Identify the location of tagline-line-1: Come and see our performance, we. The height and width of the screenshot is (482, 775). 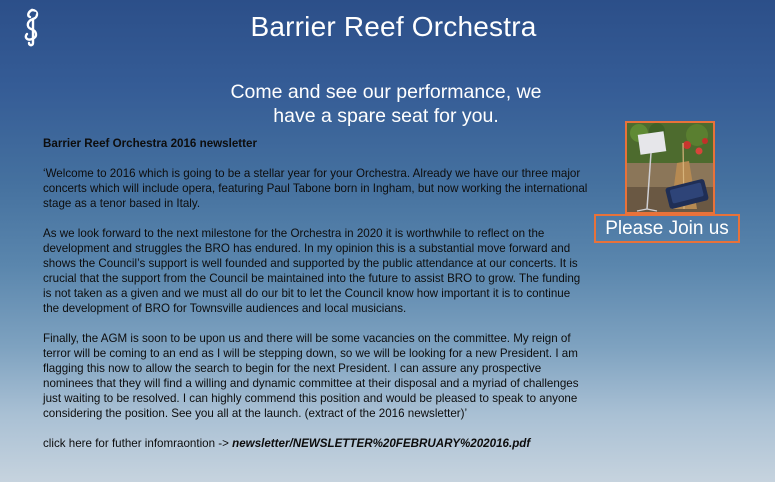
(386, 92).